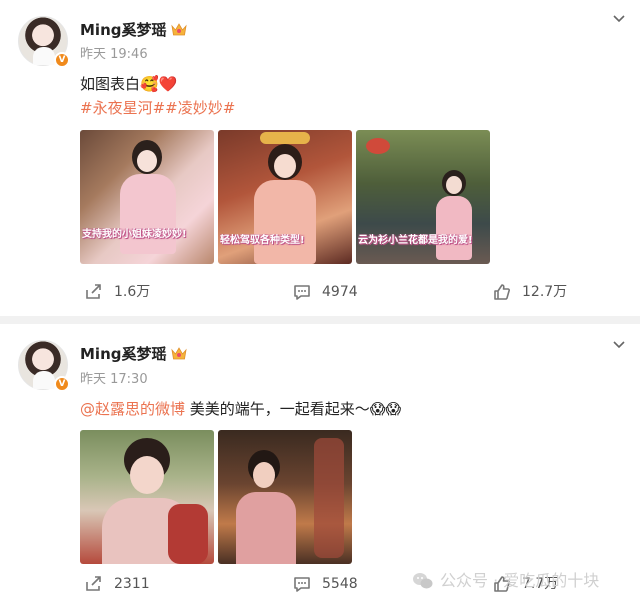  What do you see at coordinates (423, 197) in the screenshot?
I see `post-image: 云为衫小兰花都是我的爱!` at bounding box center [423, 197].